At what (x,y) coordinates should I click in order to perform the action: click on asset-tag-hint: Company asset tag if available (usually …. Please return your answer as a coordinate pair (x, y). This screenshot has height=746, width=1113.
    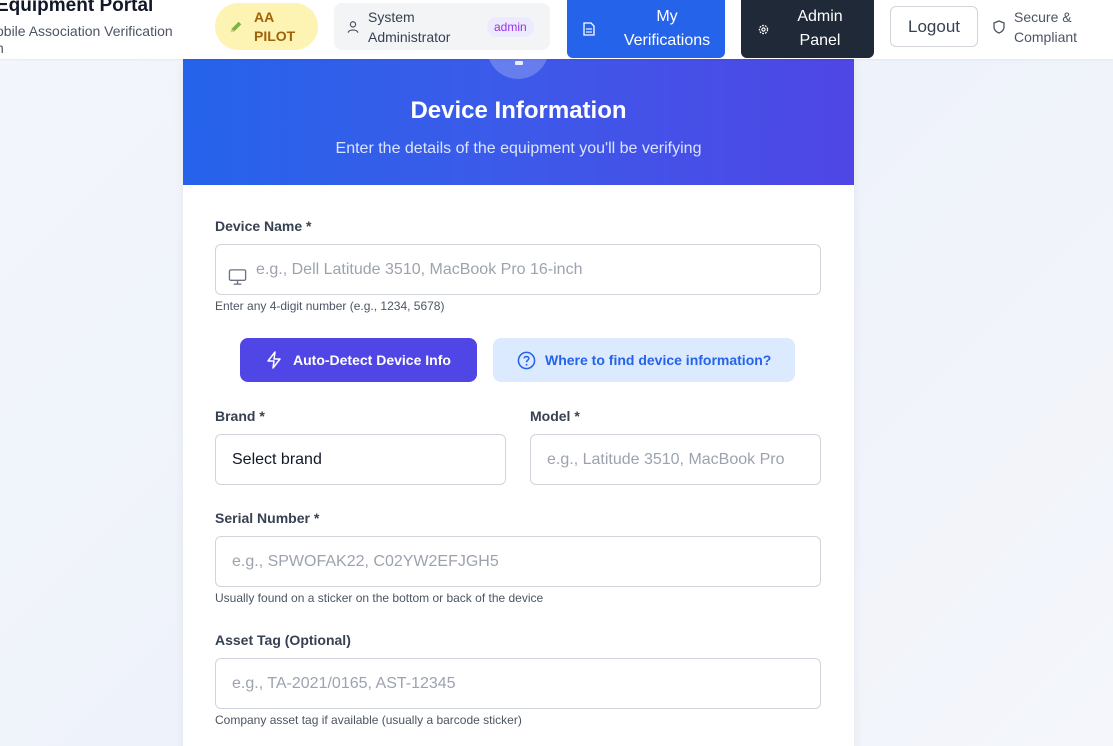
    Looking at the image, I should click on (368, 720).